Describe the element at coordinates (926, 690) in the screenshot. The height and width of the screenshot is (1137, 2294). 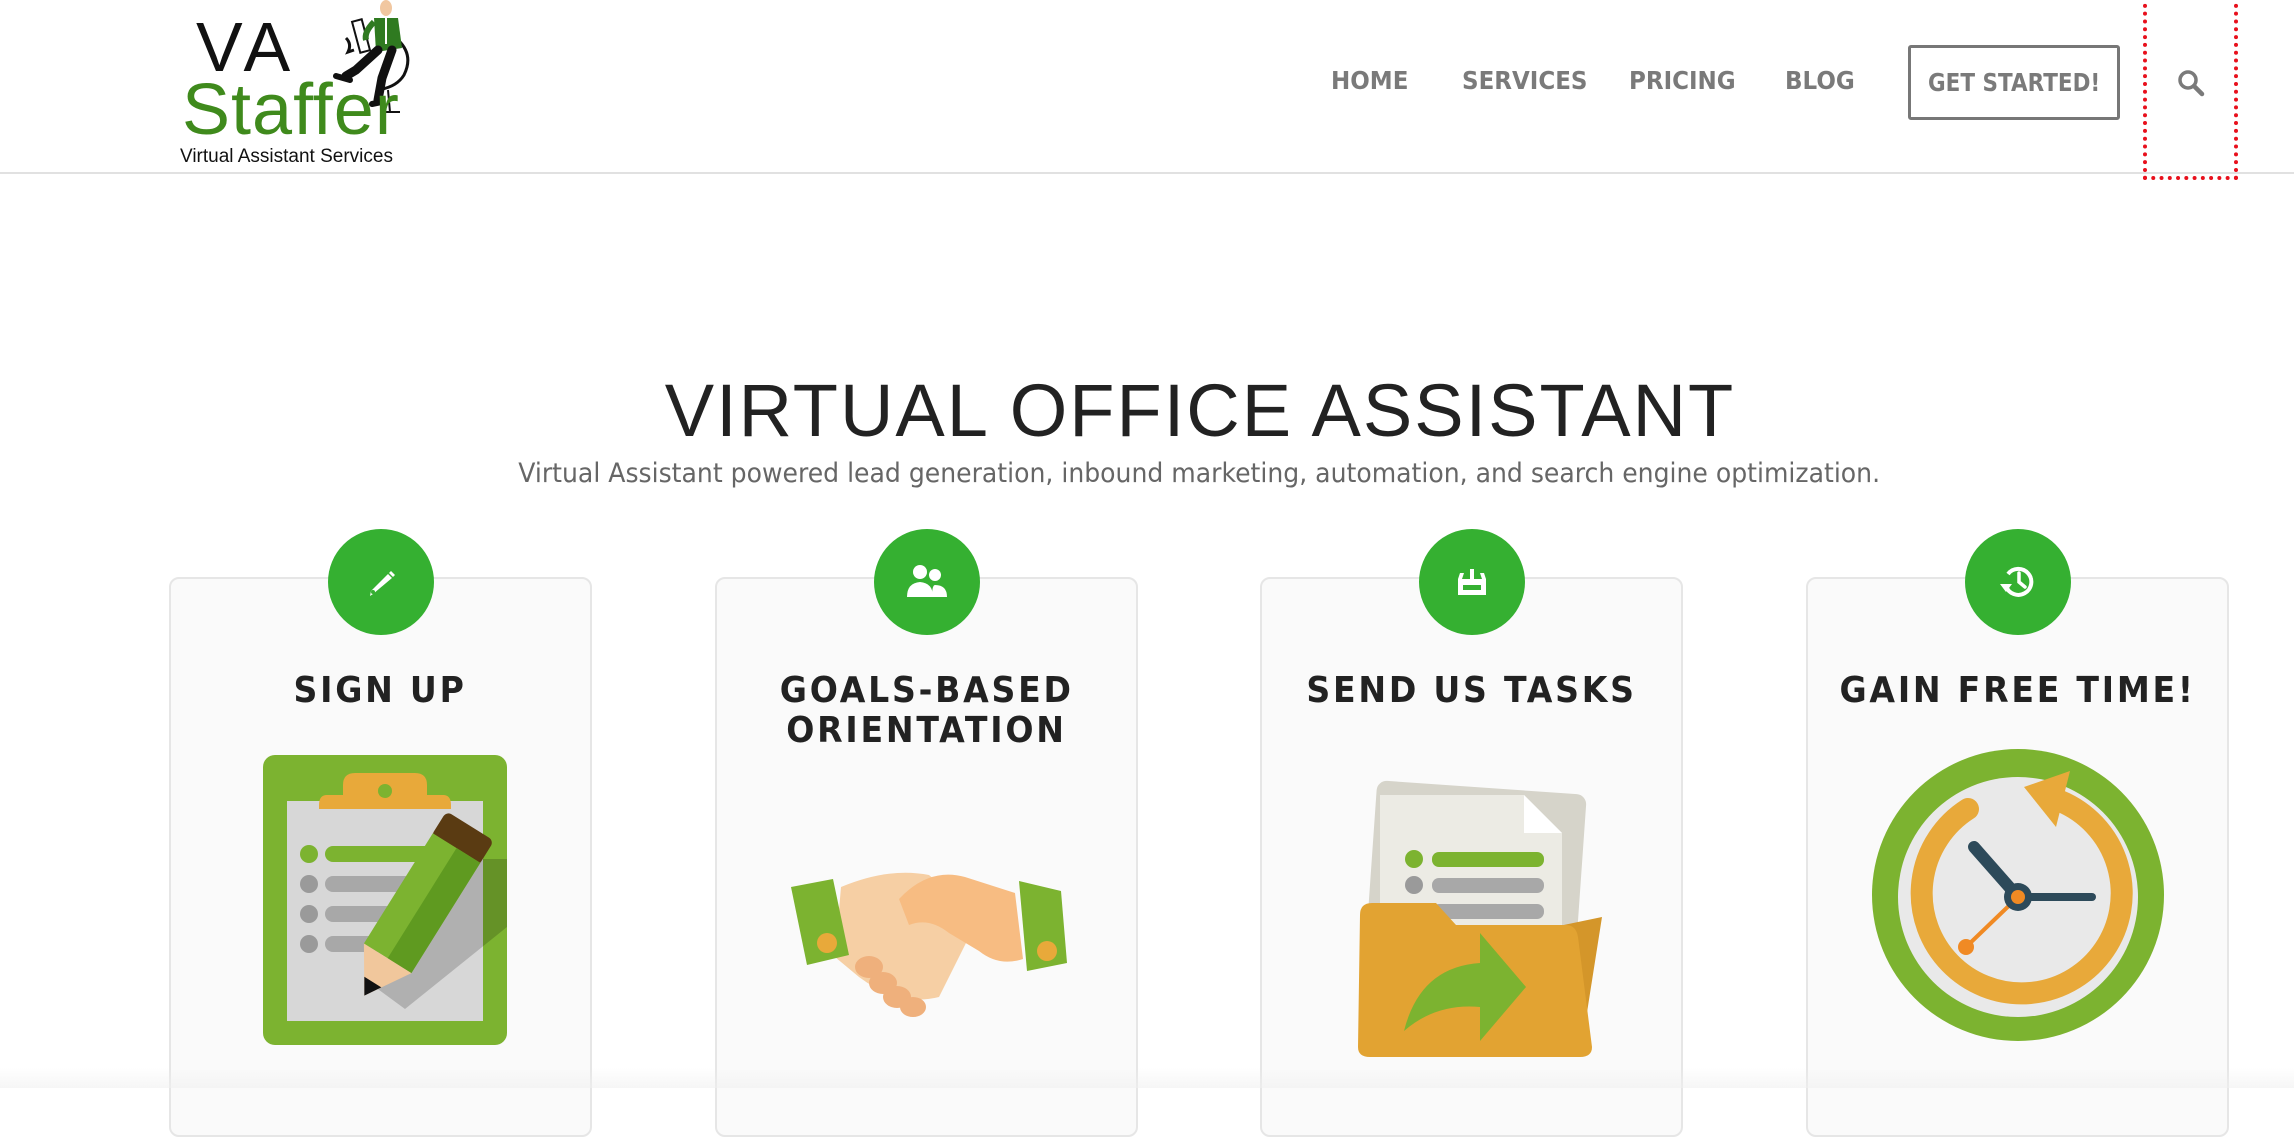
I see `step-title-line-1: GOALS-BASED` at that location.